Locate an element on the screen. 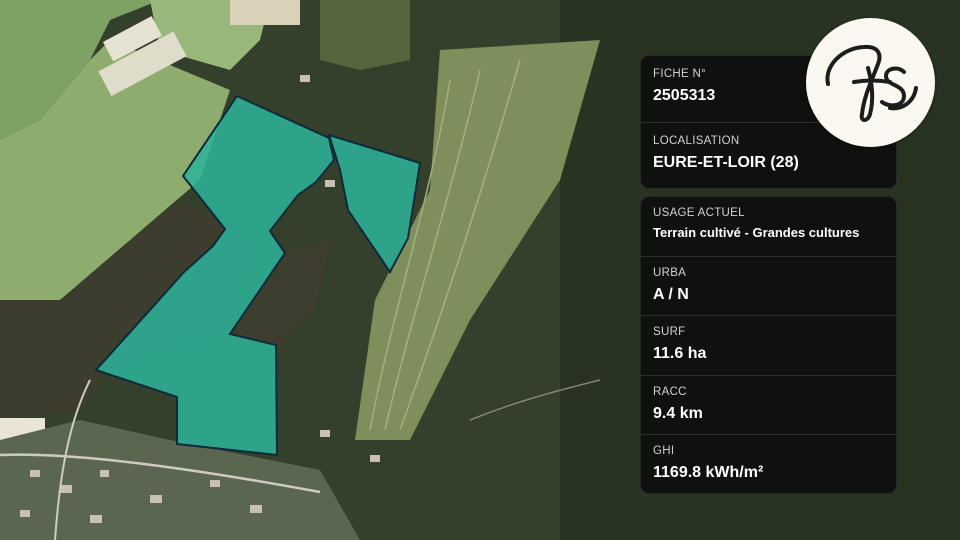 Image resolution: width=960 pixels, height=540 pixels. usage-label: USAGE ACTUEL is located at coordinates (699, 213).